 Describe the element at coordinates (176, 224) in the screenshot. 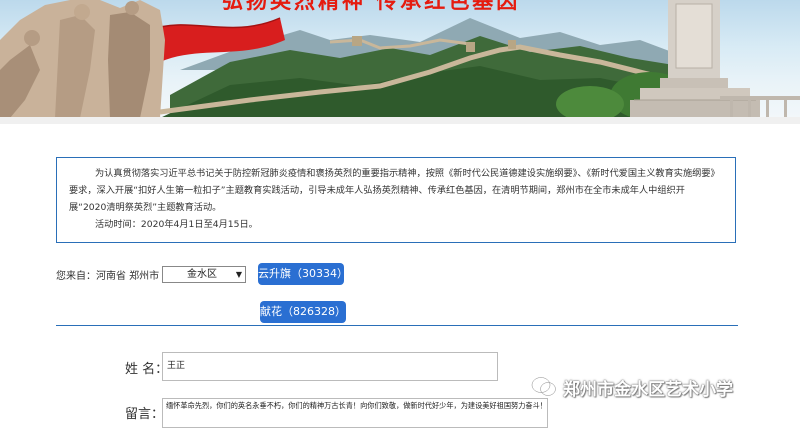

I see `activity-time: 活动时间：2020年4月1日至4月15日。` at that location.